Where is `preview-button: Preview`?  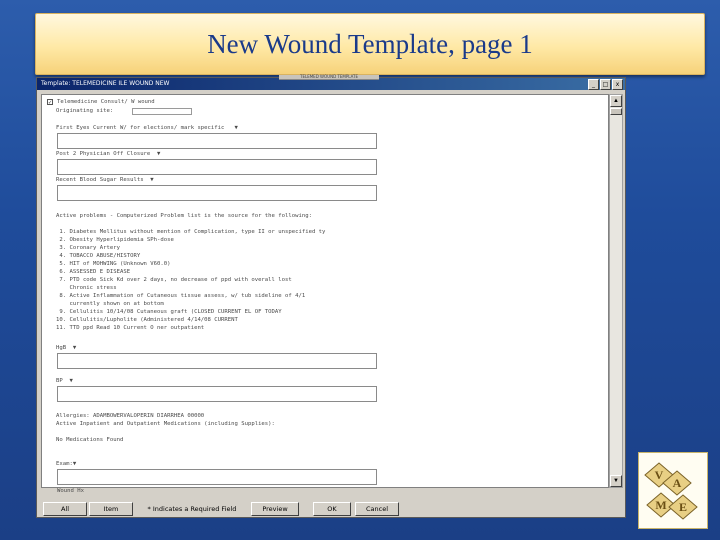
preview-button: Preview is located at coordinates (275, 509).